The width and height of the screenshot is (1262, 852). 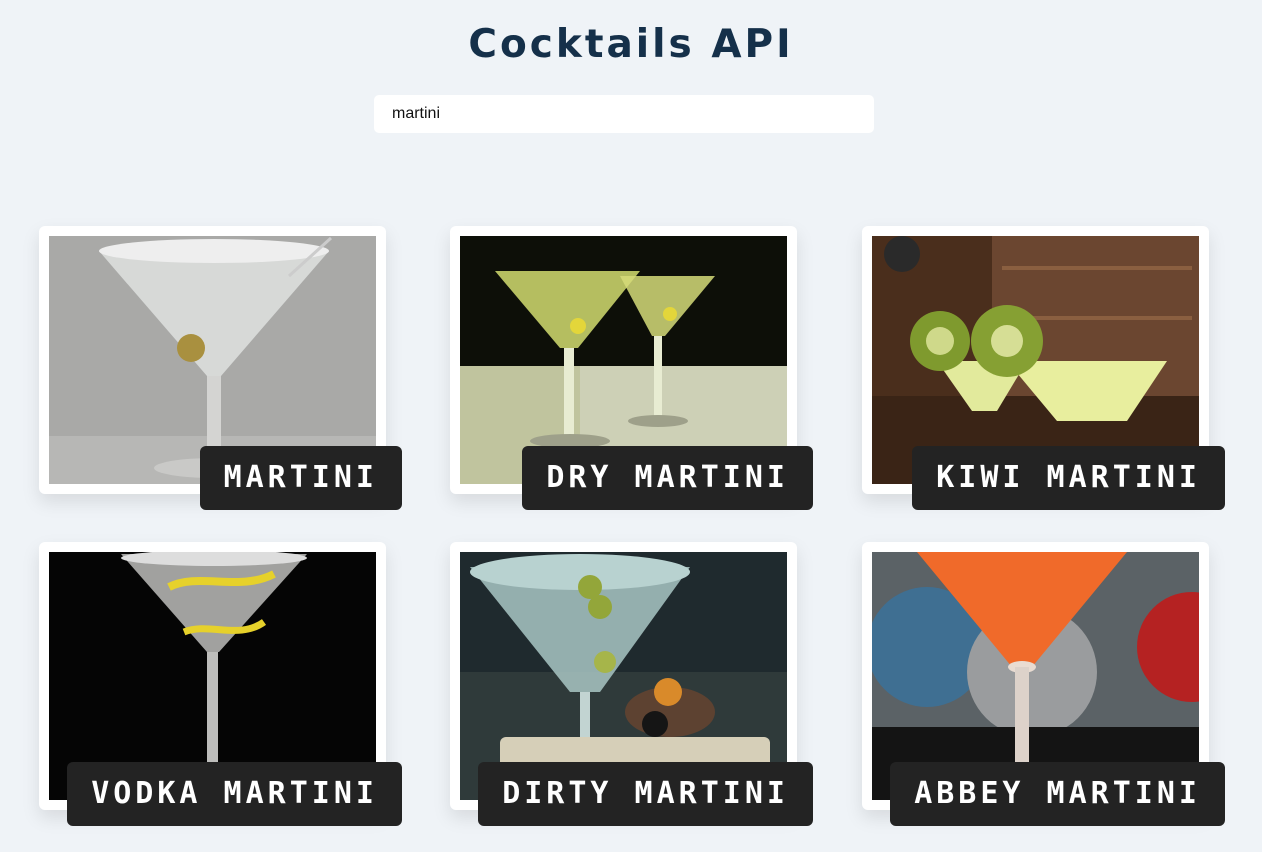 What do you see at coordinates (631, 368) in the screenshot?
I see `cocktail-card-dry-martini: DRY MARTINI` at bounding box center [631, 368].